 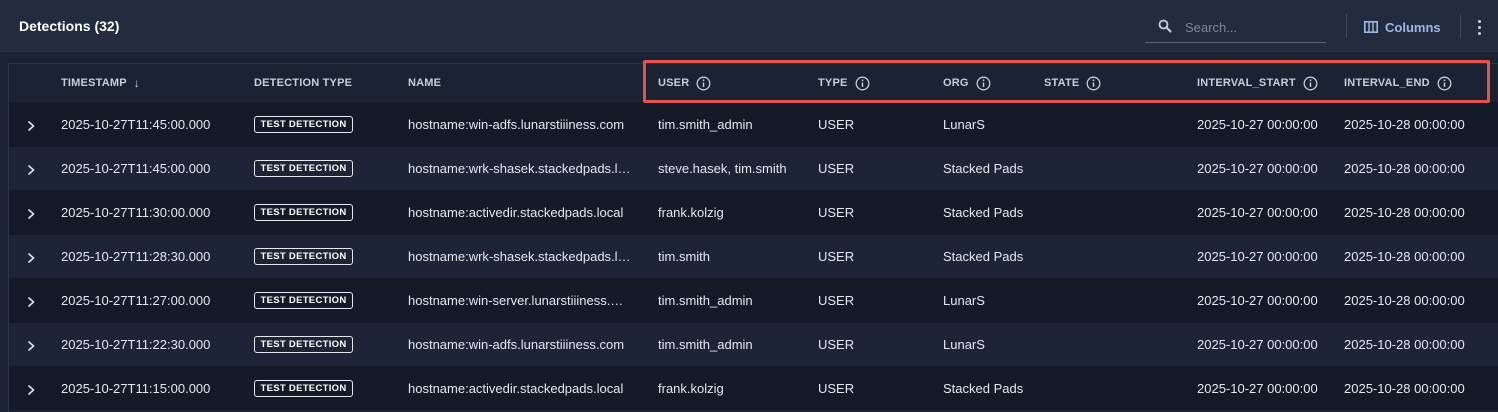 I want to click on cell-user: tim.smith, so click(x=684, y=256).